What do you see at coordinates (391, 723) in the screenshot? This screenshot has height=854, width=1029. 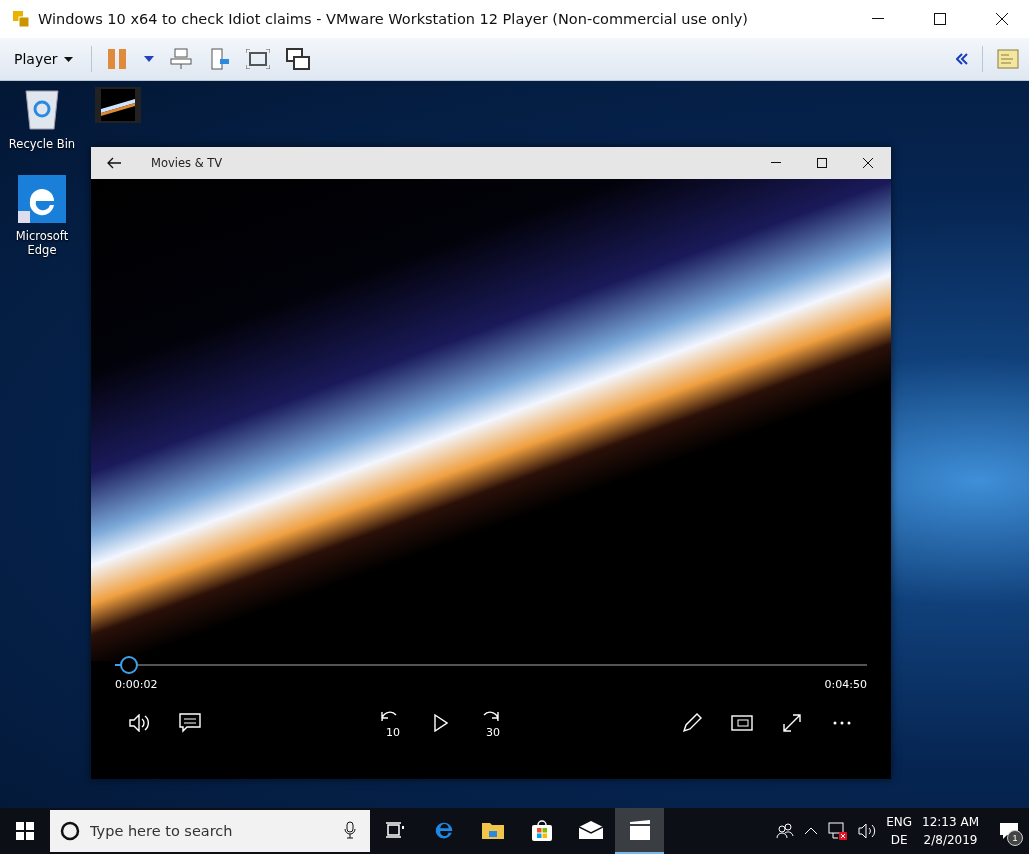 I see `skip-back-button: 10` at bounding box center [391, 723].